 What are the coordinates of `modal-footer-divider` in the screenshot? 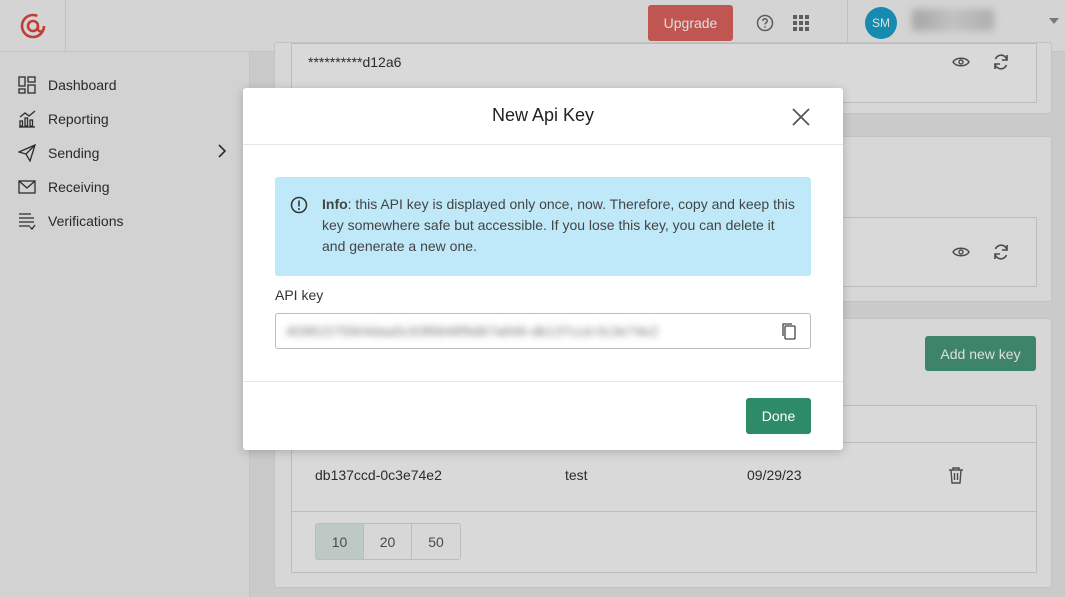 It's located at (543, 381).